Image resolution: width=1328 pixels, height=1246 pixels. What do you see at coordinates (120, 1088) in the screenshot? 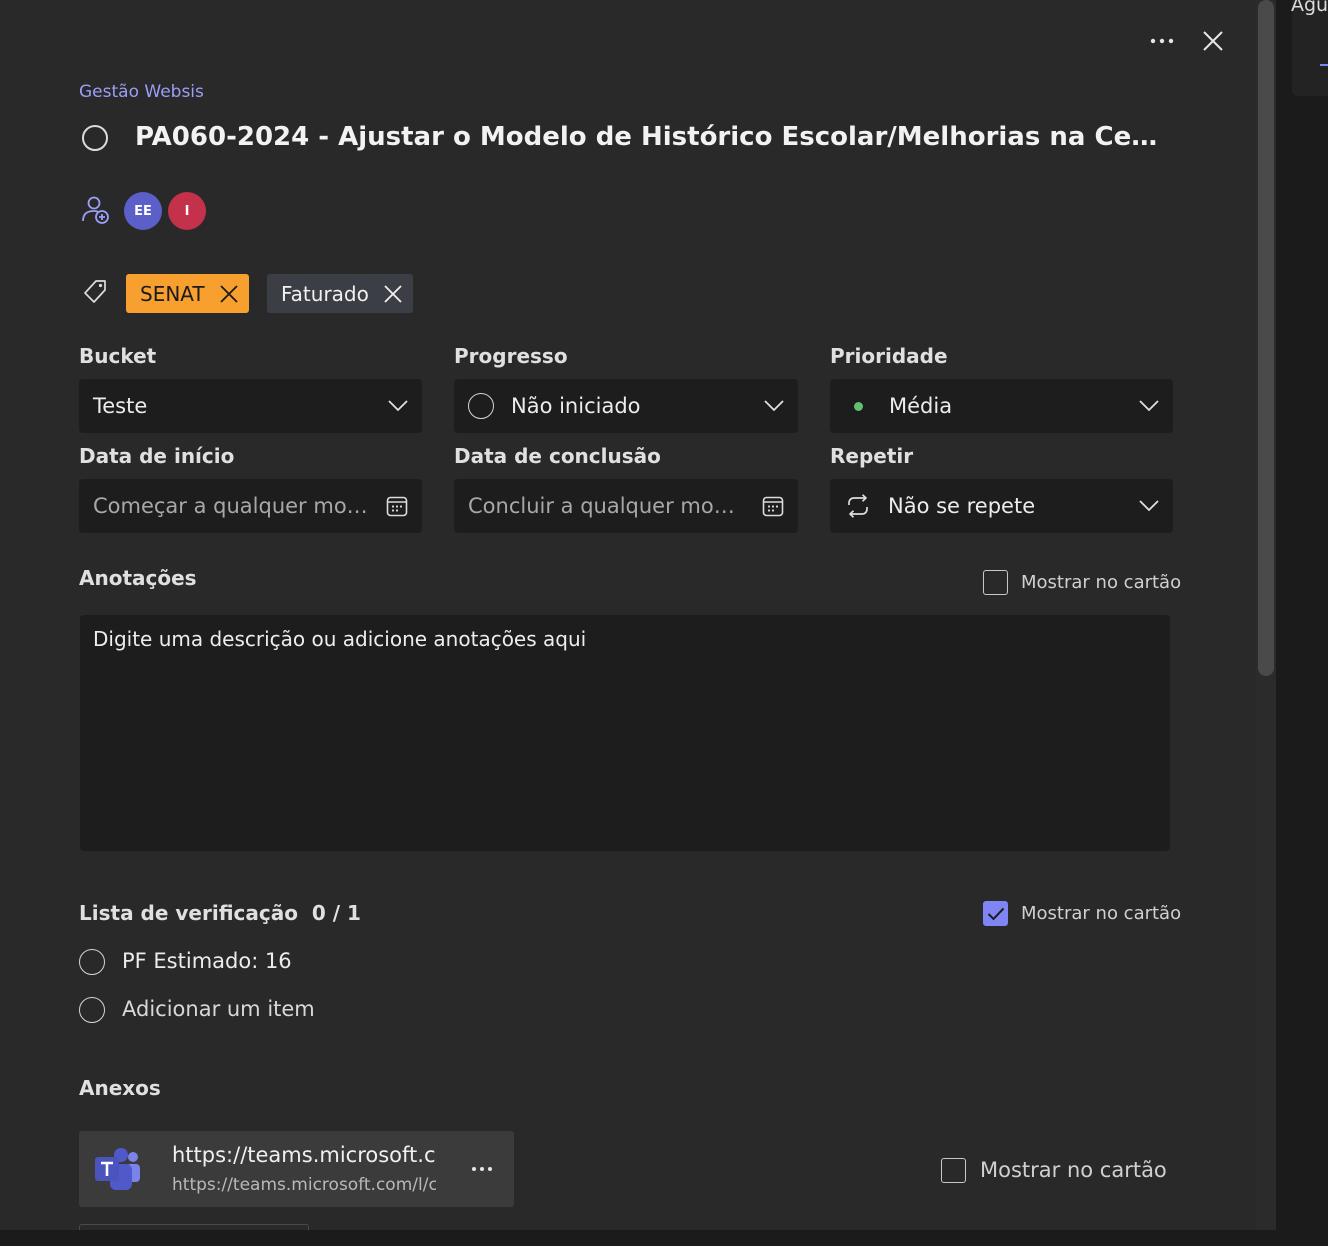
I see `attachments-label: Anexos` at bounding box center [120, 1088].